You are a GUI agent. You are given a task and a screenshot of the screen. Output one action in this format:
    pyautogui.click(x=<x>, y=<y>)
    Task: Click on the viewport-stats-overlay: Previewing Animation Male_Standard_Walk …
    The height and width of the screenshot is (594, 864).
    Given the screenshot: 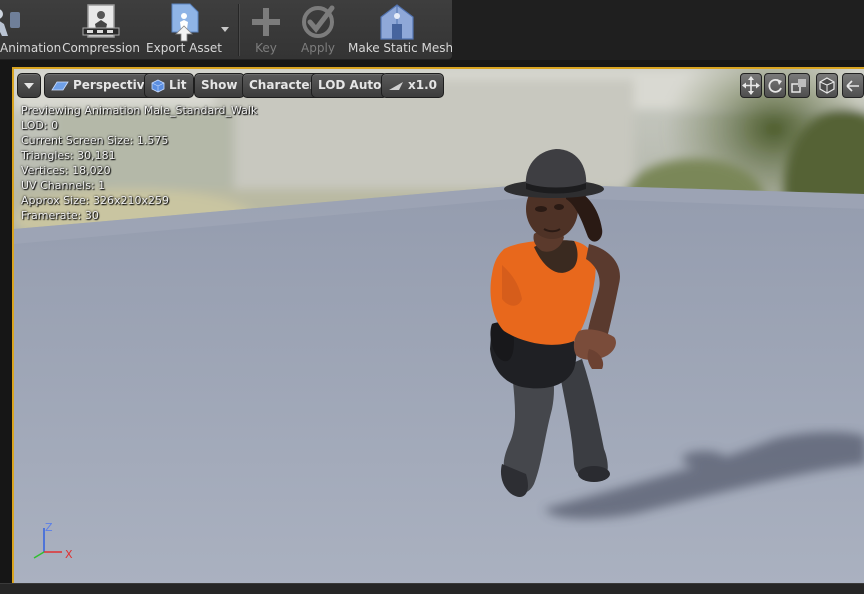 What is the action you would take?
    pyautogui.click(x=139, y=163)
    